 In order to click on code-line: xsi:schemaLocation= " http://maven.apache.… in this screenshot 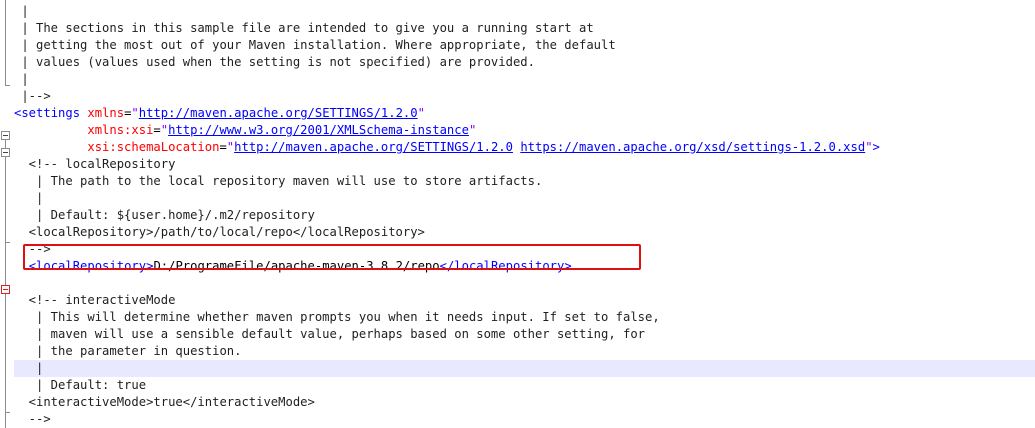, I will do `click(524, 147)`.